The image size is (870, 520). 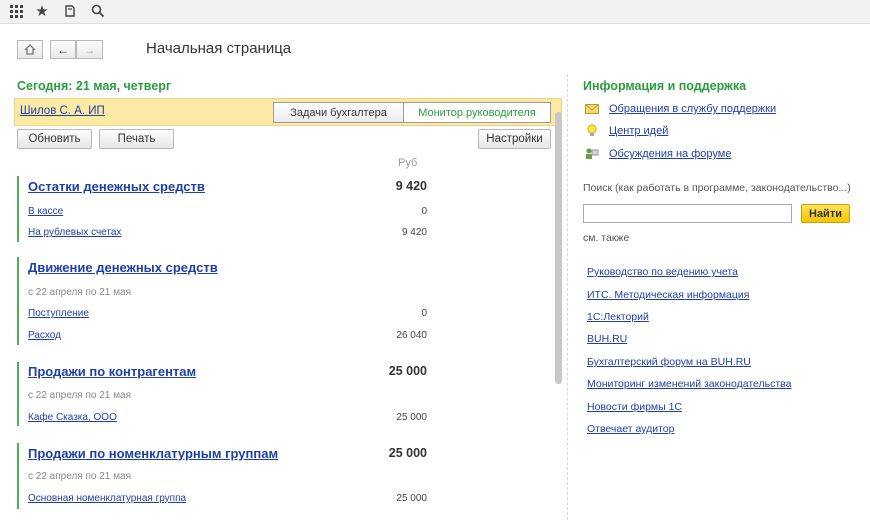 What do you see at coordinates (514, 139) in the screenshot?
I see `settings-button: Настройки` at bounding box center [514, 139].